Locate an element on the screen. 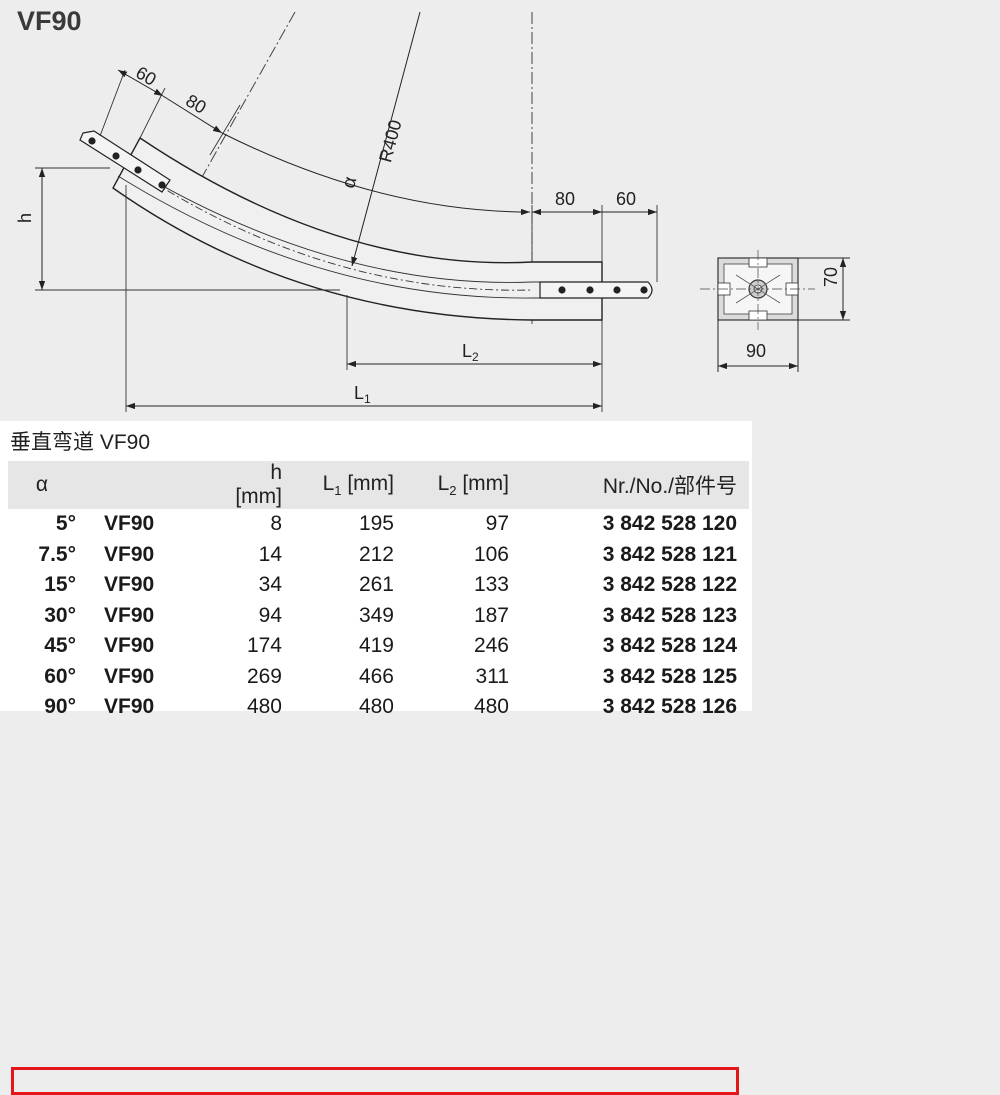 The image size is (1000, 1095). cell-l1: 212 is located at coordinates (376, 554).